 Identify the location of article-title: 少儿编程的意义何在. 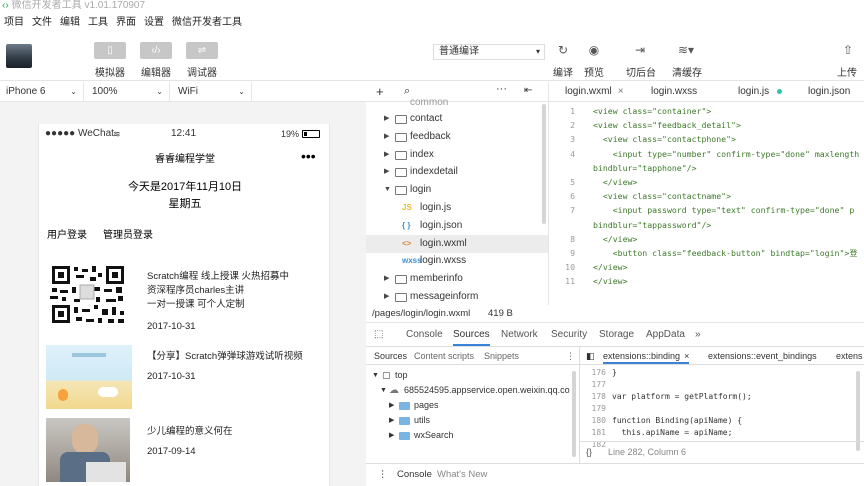
(190, 432).